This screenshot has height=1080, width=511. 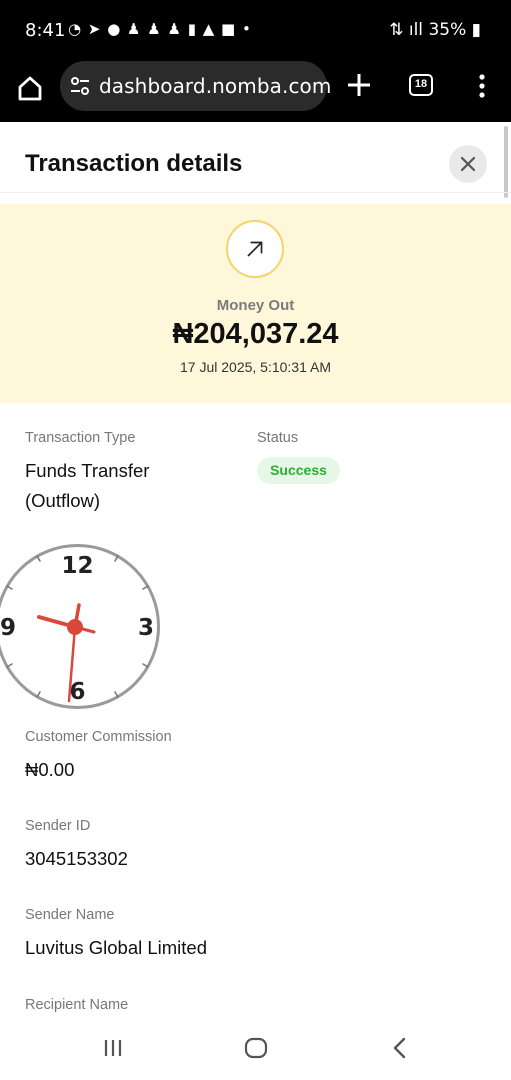 What do you see at coordinates (77, 692) in the screenshot?
I see `clock-numeral-6: 6` at bounding box center [77, 692].